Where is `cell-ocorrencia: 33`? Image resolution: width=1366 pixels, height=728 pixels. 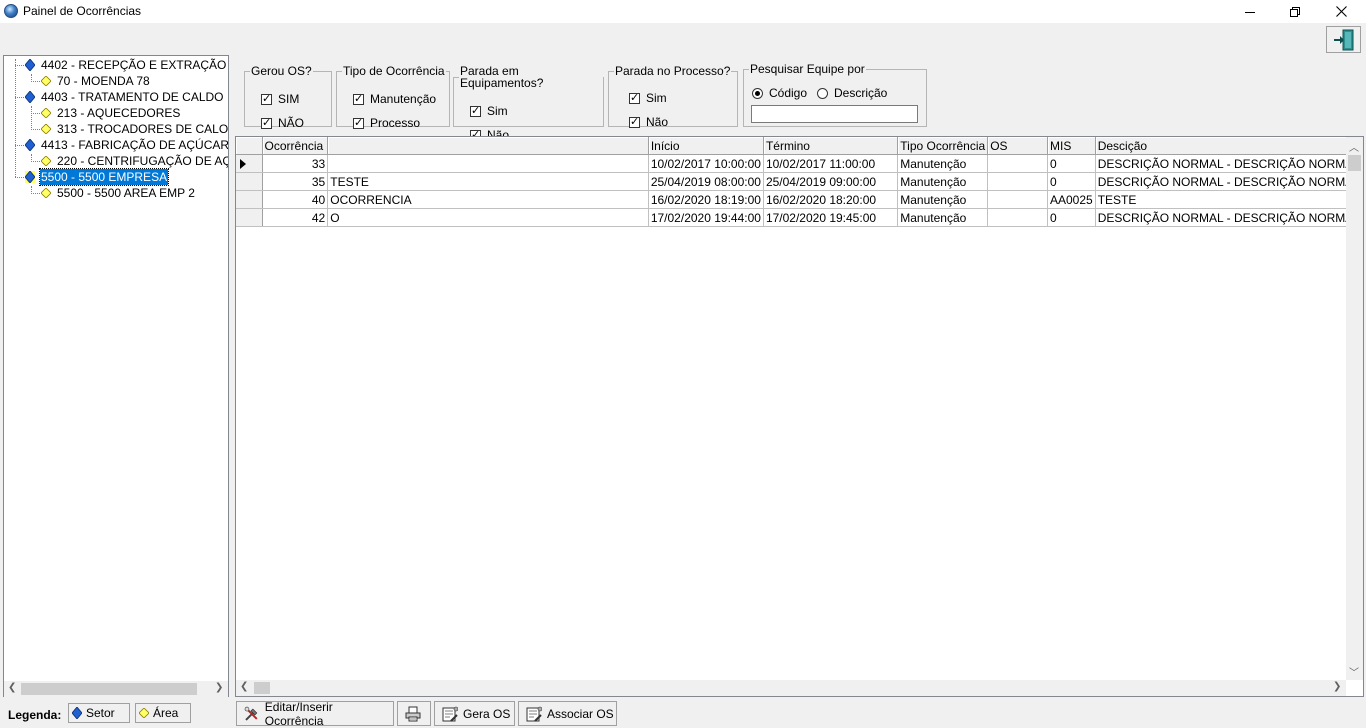
cell-ocorrencia: 33 is located at coordinates (295, 163).